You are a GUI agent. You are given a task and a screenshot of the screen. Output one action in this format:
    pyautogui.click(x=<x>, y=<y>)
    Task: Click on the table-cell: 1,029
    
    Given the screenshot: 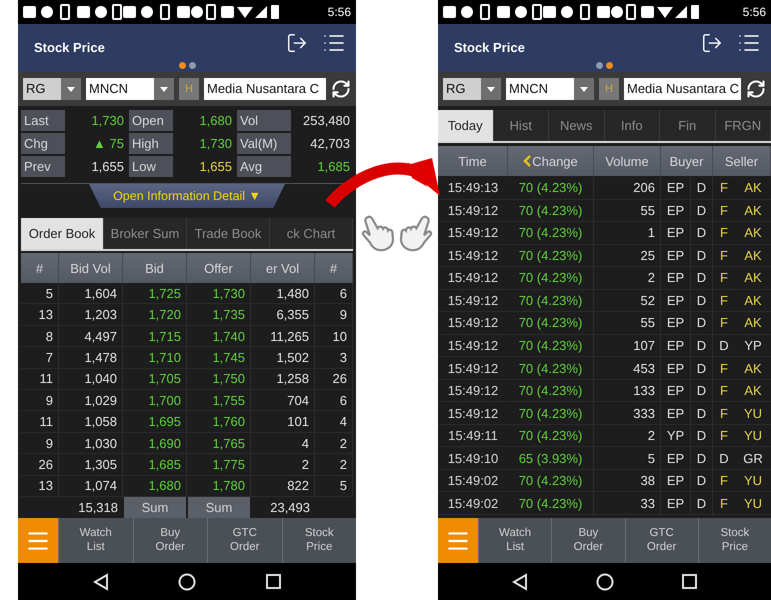 What is the action you would take?
    pyautogui.click(x=91, y=400)
    